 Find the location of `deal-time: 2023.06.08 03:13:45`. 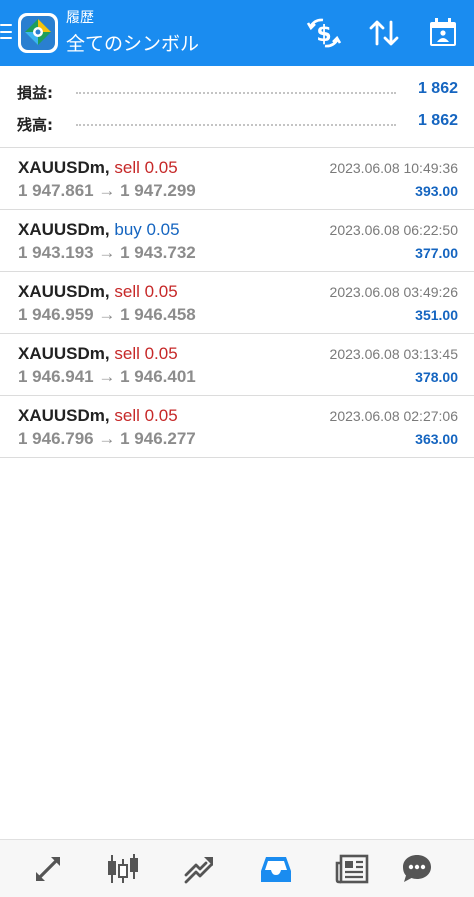

deal-time: 2023.06.08 03:13:45 is located at coordinates (393, 354).